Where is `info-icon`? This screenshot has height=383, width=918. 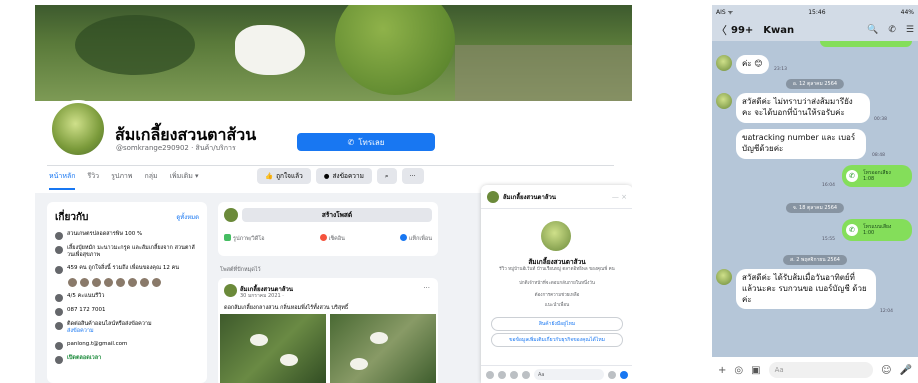 info-icon is located at coordinates (59, 236).